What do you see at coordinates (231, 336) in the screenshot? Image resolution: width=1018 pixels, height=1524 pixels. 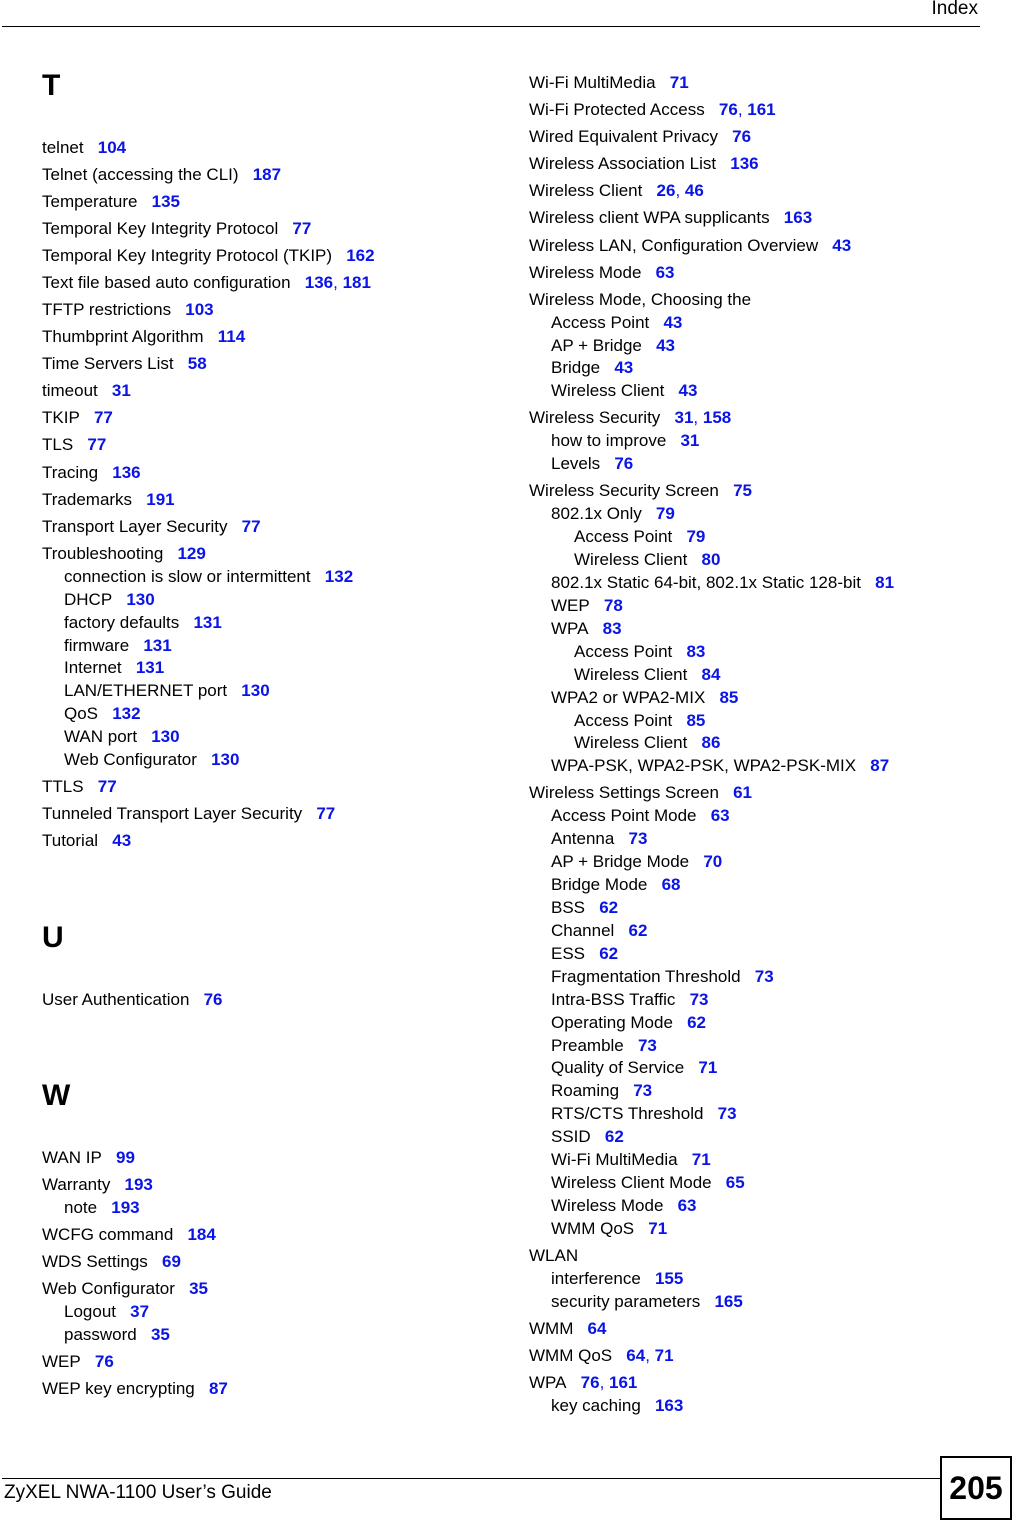 I see `page-ref-link: 114` at bounding box center [231, 336].